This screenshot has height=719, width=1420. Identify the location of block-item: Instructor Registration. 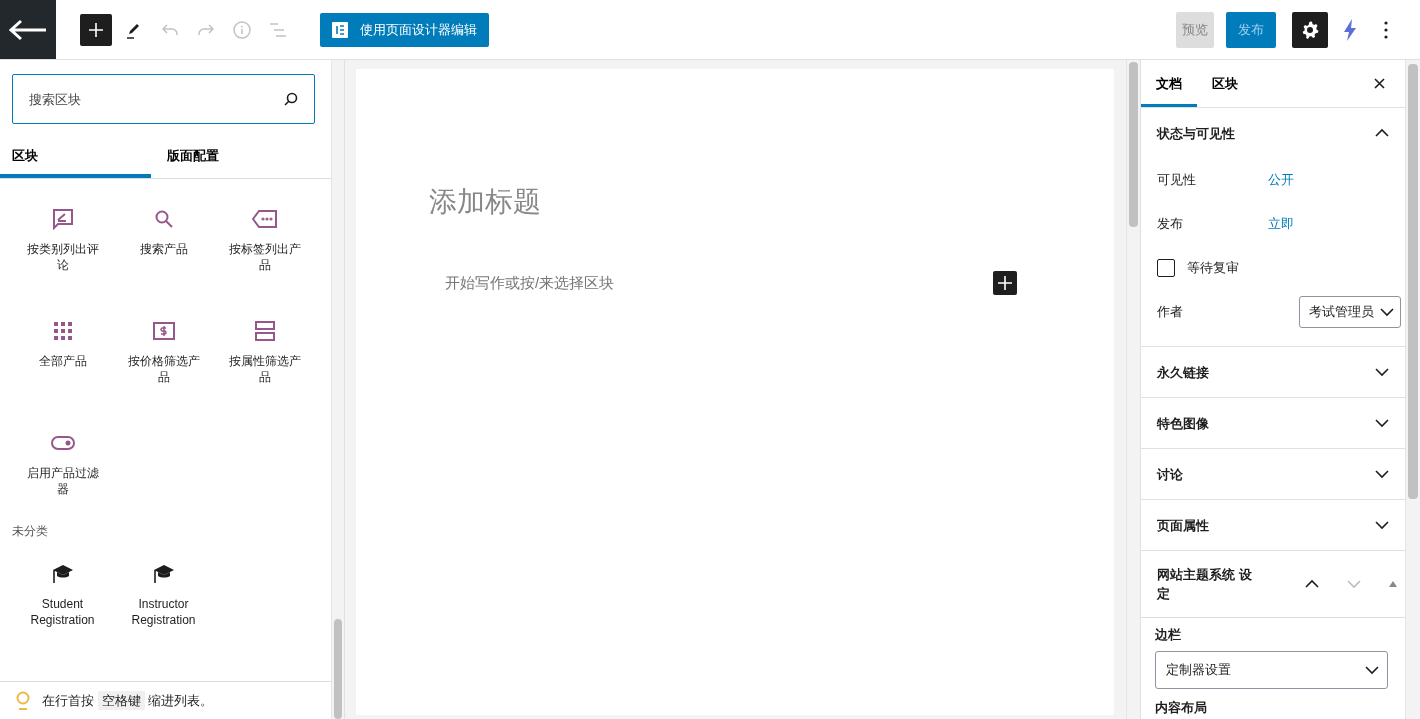
(163, 605).